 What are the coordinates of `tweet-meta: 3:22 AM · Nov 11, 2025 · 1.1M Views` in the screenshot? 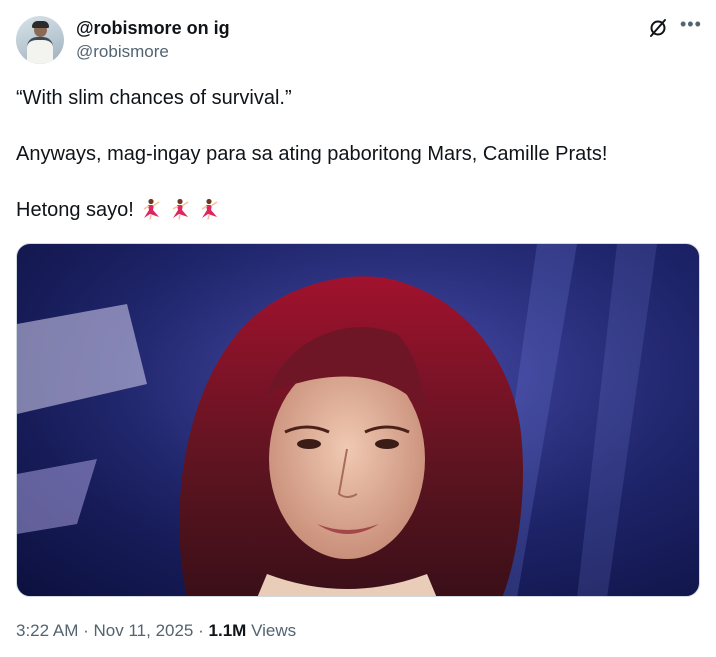 It's located at (156, 631).